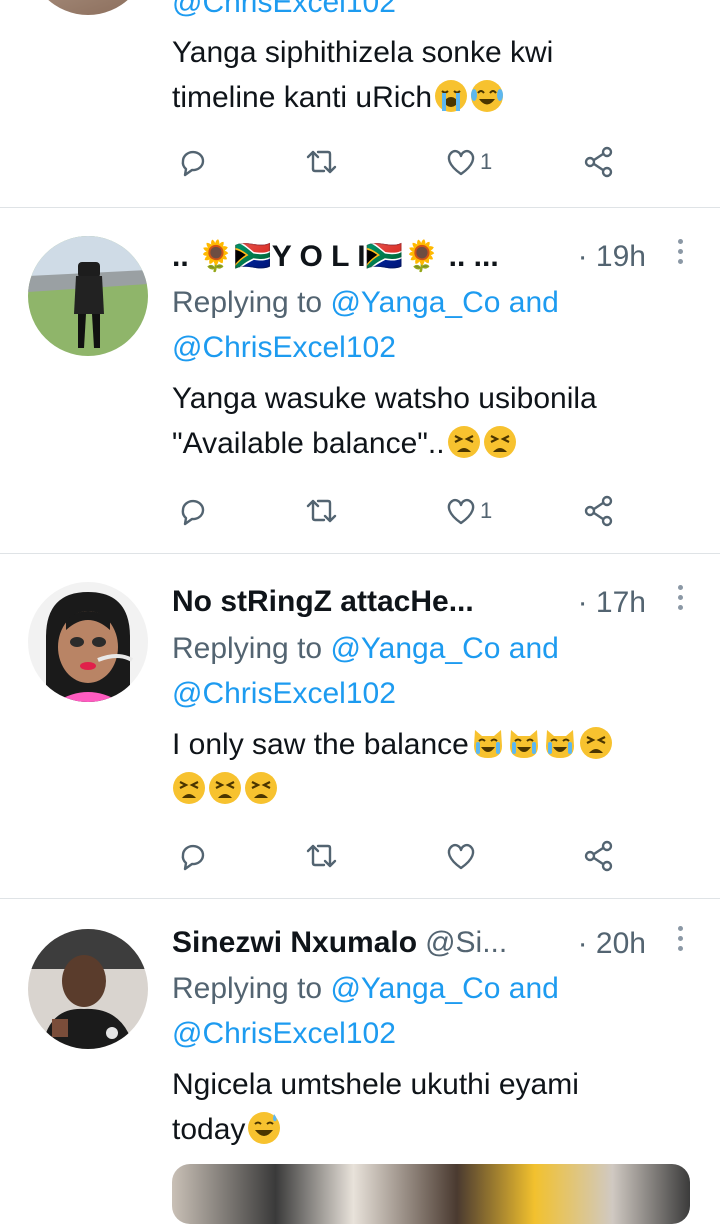 The height and width of the screenshot is (1224, 720). What do you see at coordinates (426, 767) in the screenshot?
I see `tweet-text: I only saw the balance` at bounding box center [426, 767].